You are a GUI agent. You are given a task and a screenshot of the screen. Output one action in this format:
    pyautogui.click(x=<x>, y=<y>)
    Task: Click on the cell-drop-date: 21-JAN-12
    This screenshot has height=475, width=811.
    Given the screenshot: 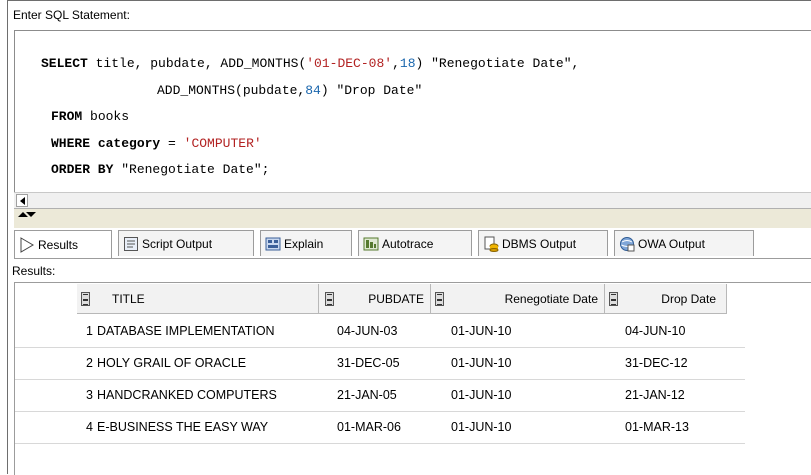 What is the action you would take?
    pyautogui.click(x=655, y=395)
    